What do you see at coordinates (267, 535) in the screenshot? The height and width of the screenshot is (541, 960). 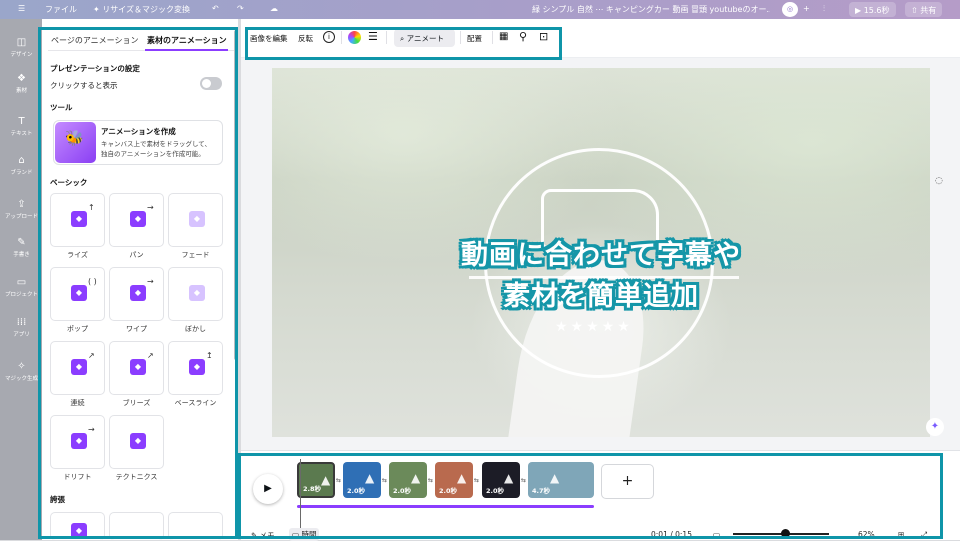 I see `memo-label: メモ` at bounding box center [267, 535].